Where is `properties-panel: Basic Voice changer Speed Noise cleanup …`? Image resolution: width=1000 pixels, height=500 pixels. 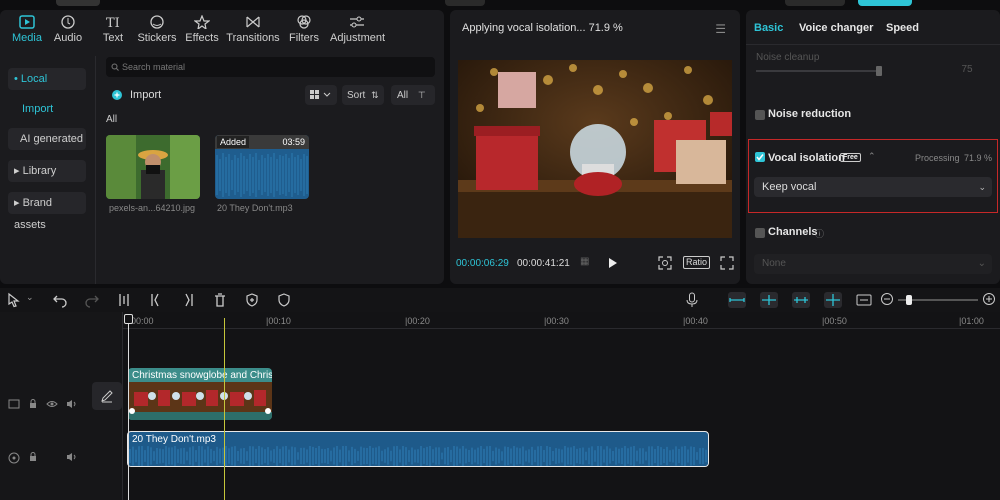
properties-panel: Basic Voice changer Speed Noise cleanup … is located at coordinates (873, 147).